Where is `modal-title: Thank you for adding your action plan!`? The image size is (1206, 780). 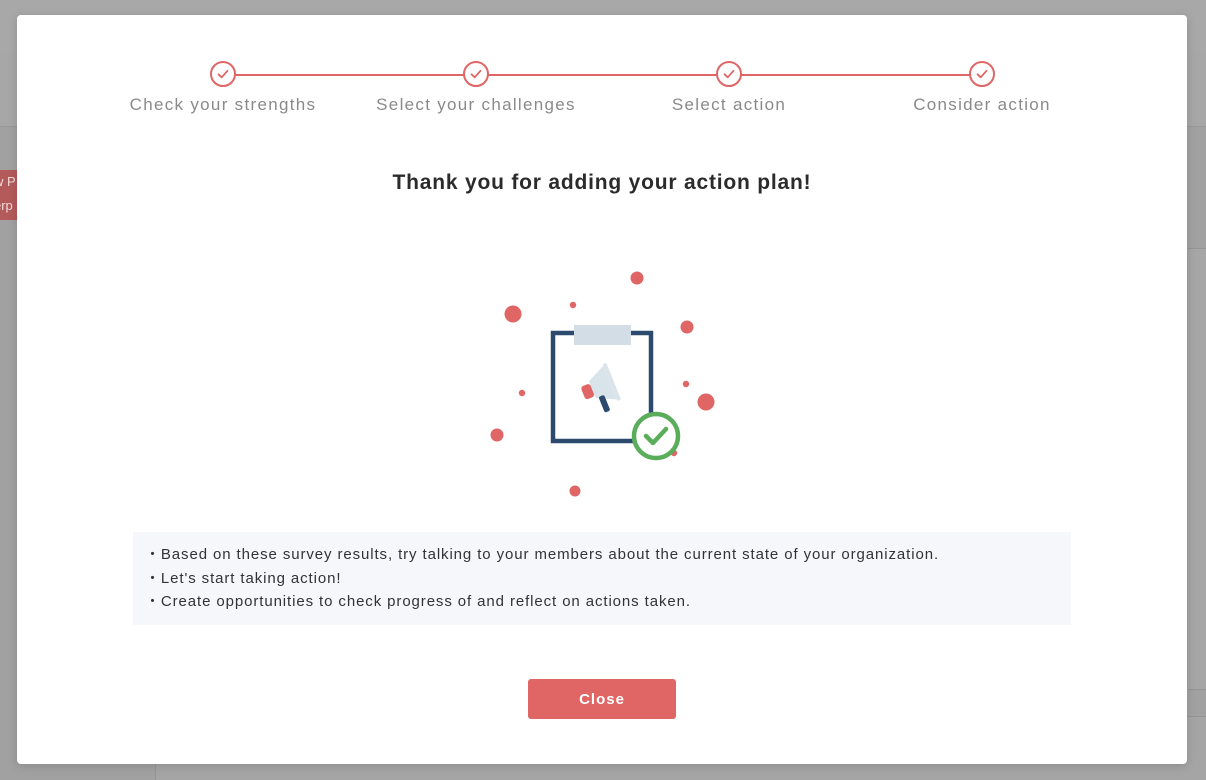
modal-title: Thank you for adding your action plan! is located at coordinates (602, 182).